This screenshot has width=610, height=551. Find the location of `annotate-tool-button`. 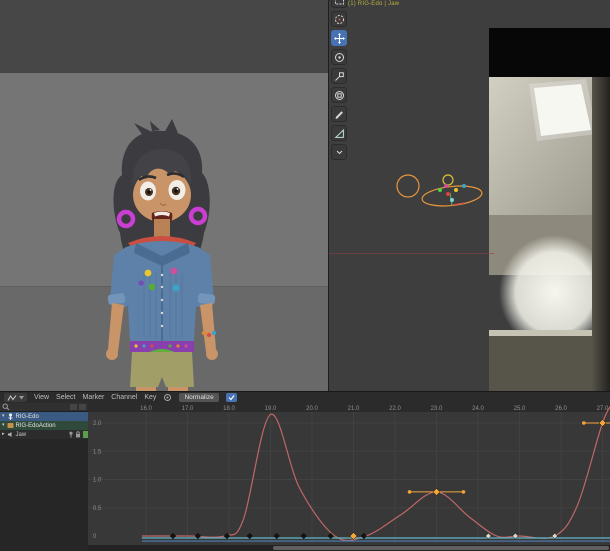

annotate-tool-button is located at coordinates (339, 114).